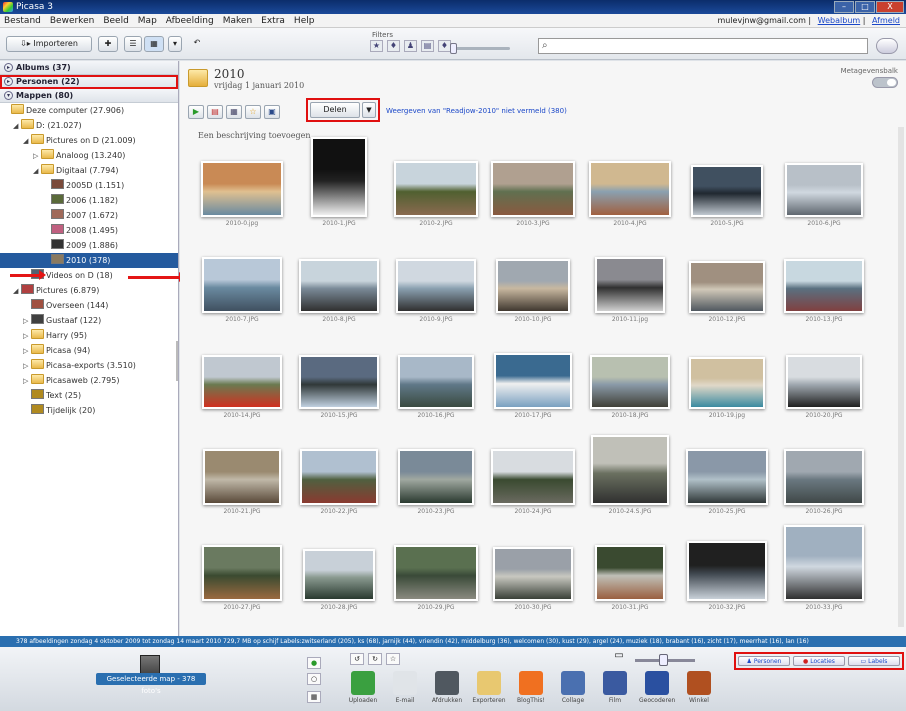 Image resolution: width=906 pixels, height=711 pixels. I want to click on photo-thumbnail: 2010-21.JPG, so click(242, 483).